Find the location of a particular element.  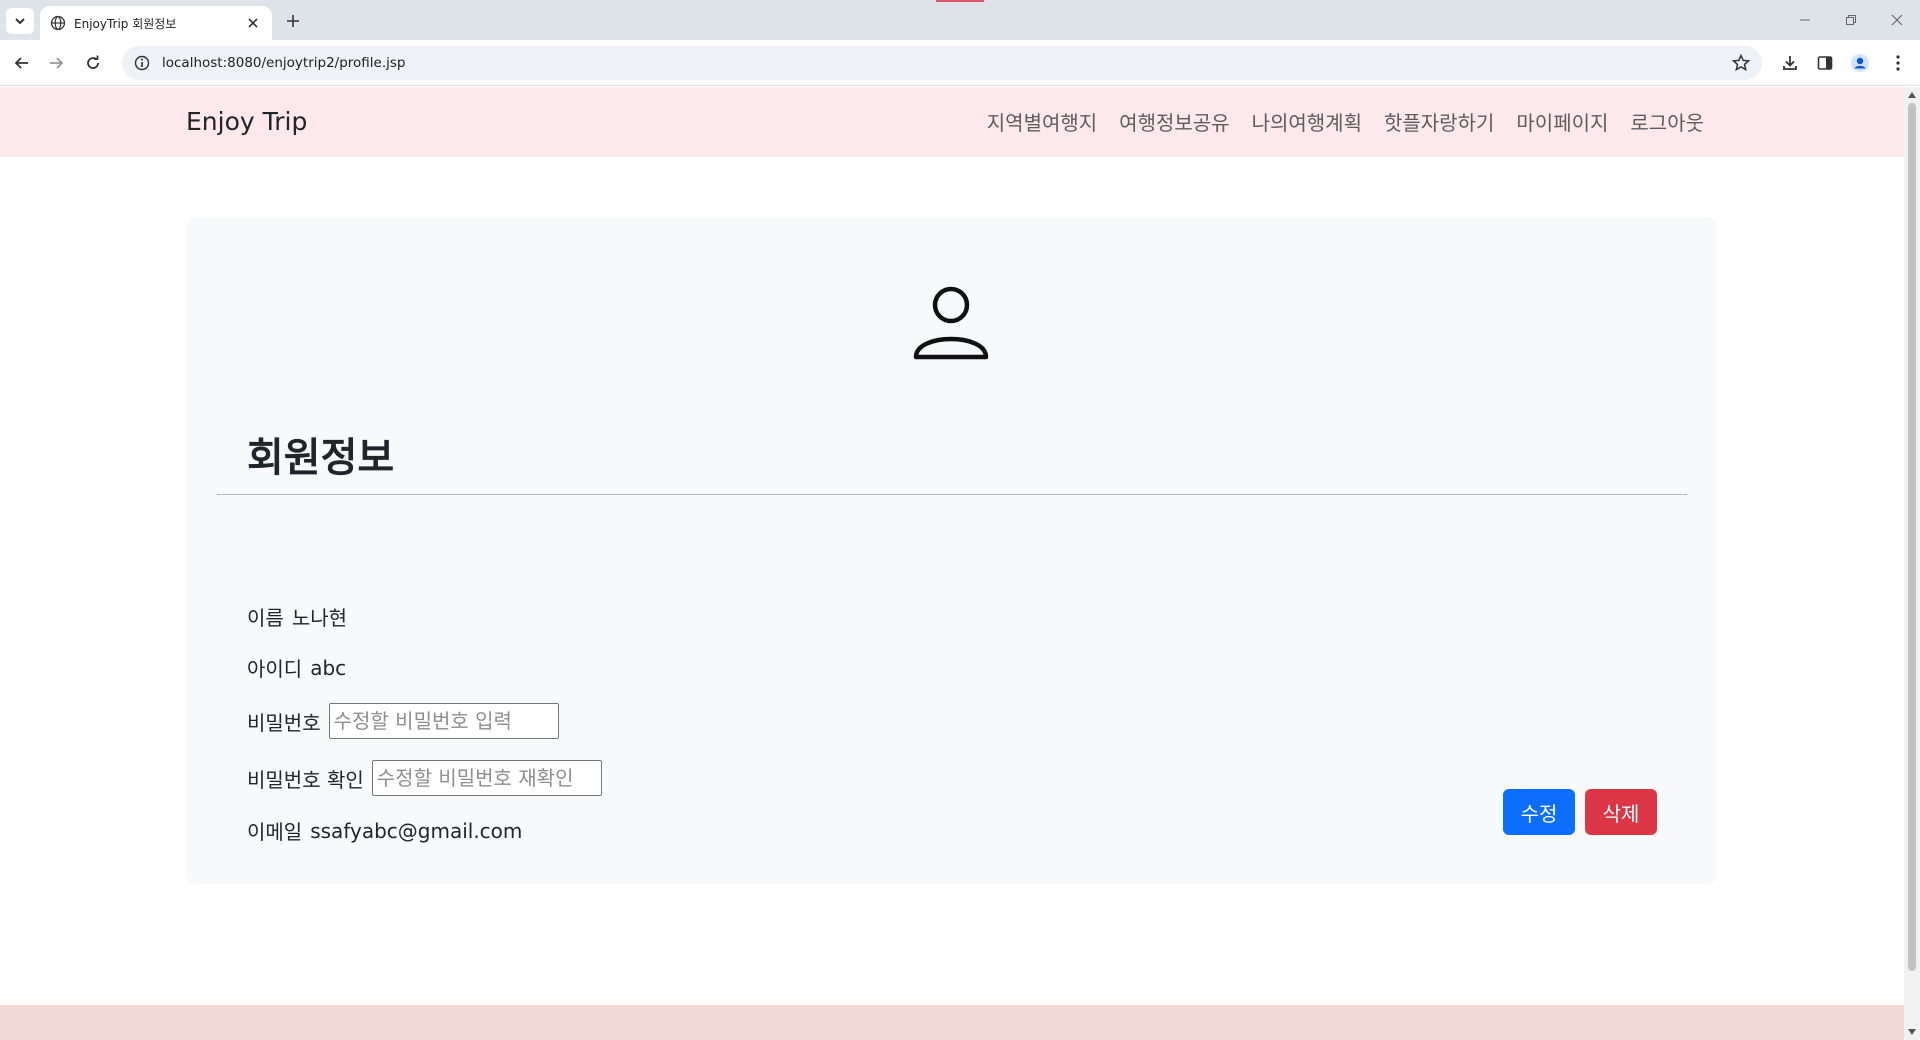

minimize-button is located at coordinates (1805, 20).